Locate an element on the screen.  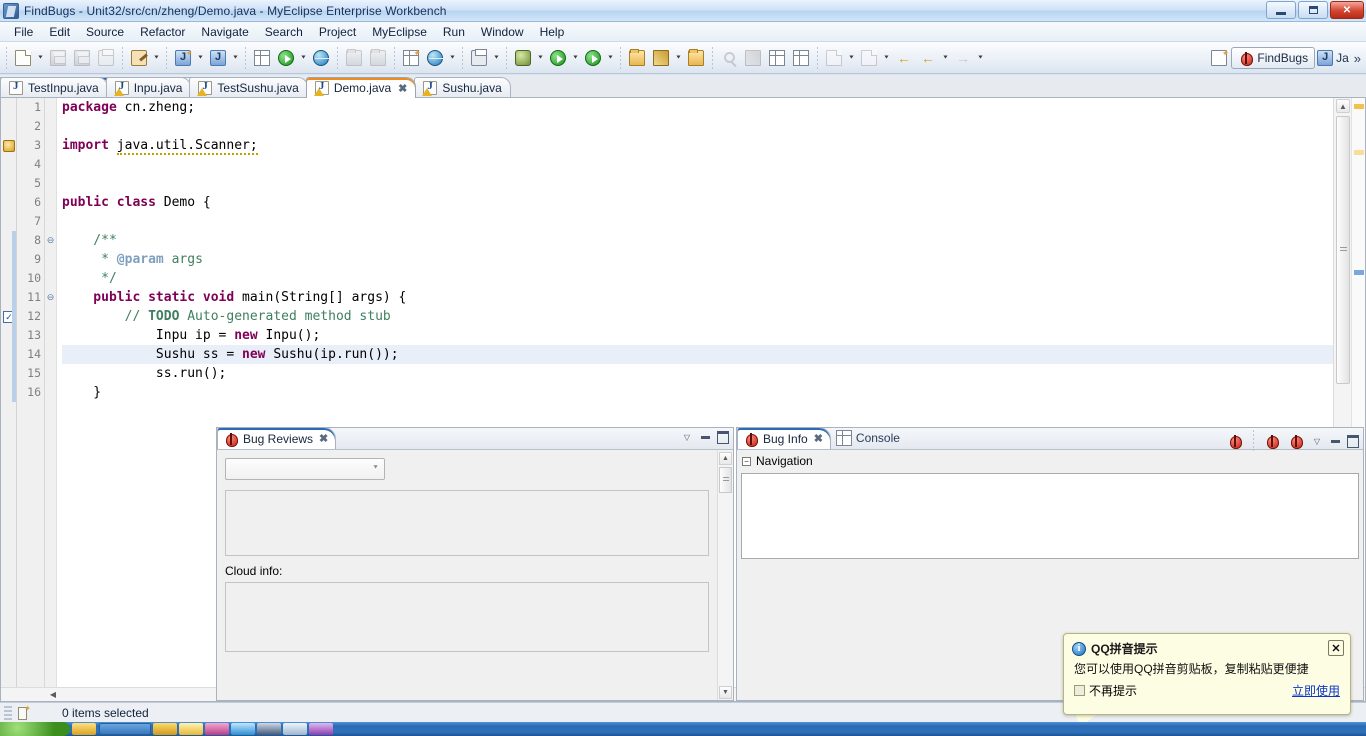
taskbar-item is located at coordinates (125, 729).